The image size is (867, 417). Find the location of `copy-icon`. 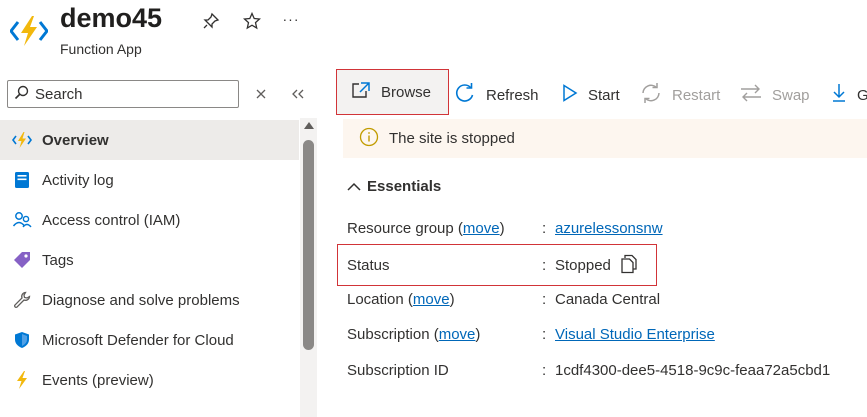

copy-icon is located at coordinates (629, 266).